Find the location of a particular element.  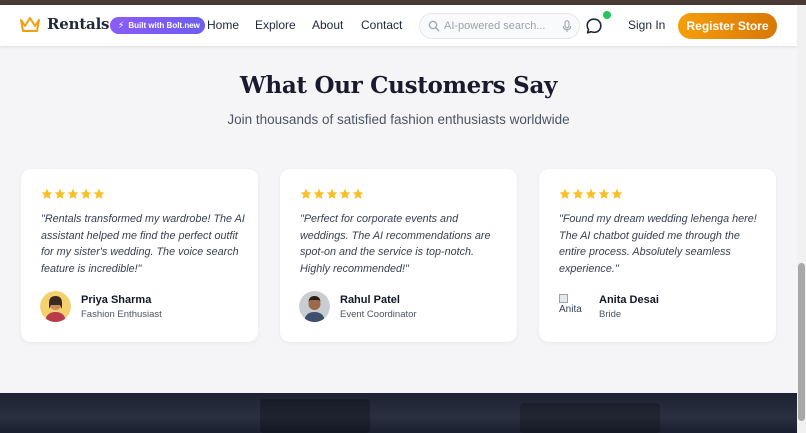

broken-image-icon is located at coordinates (563, 298).